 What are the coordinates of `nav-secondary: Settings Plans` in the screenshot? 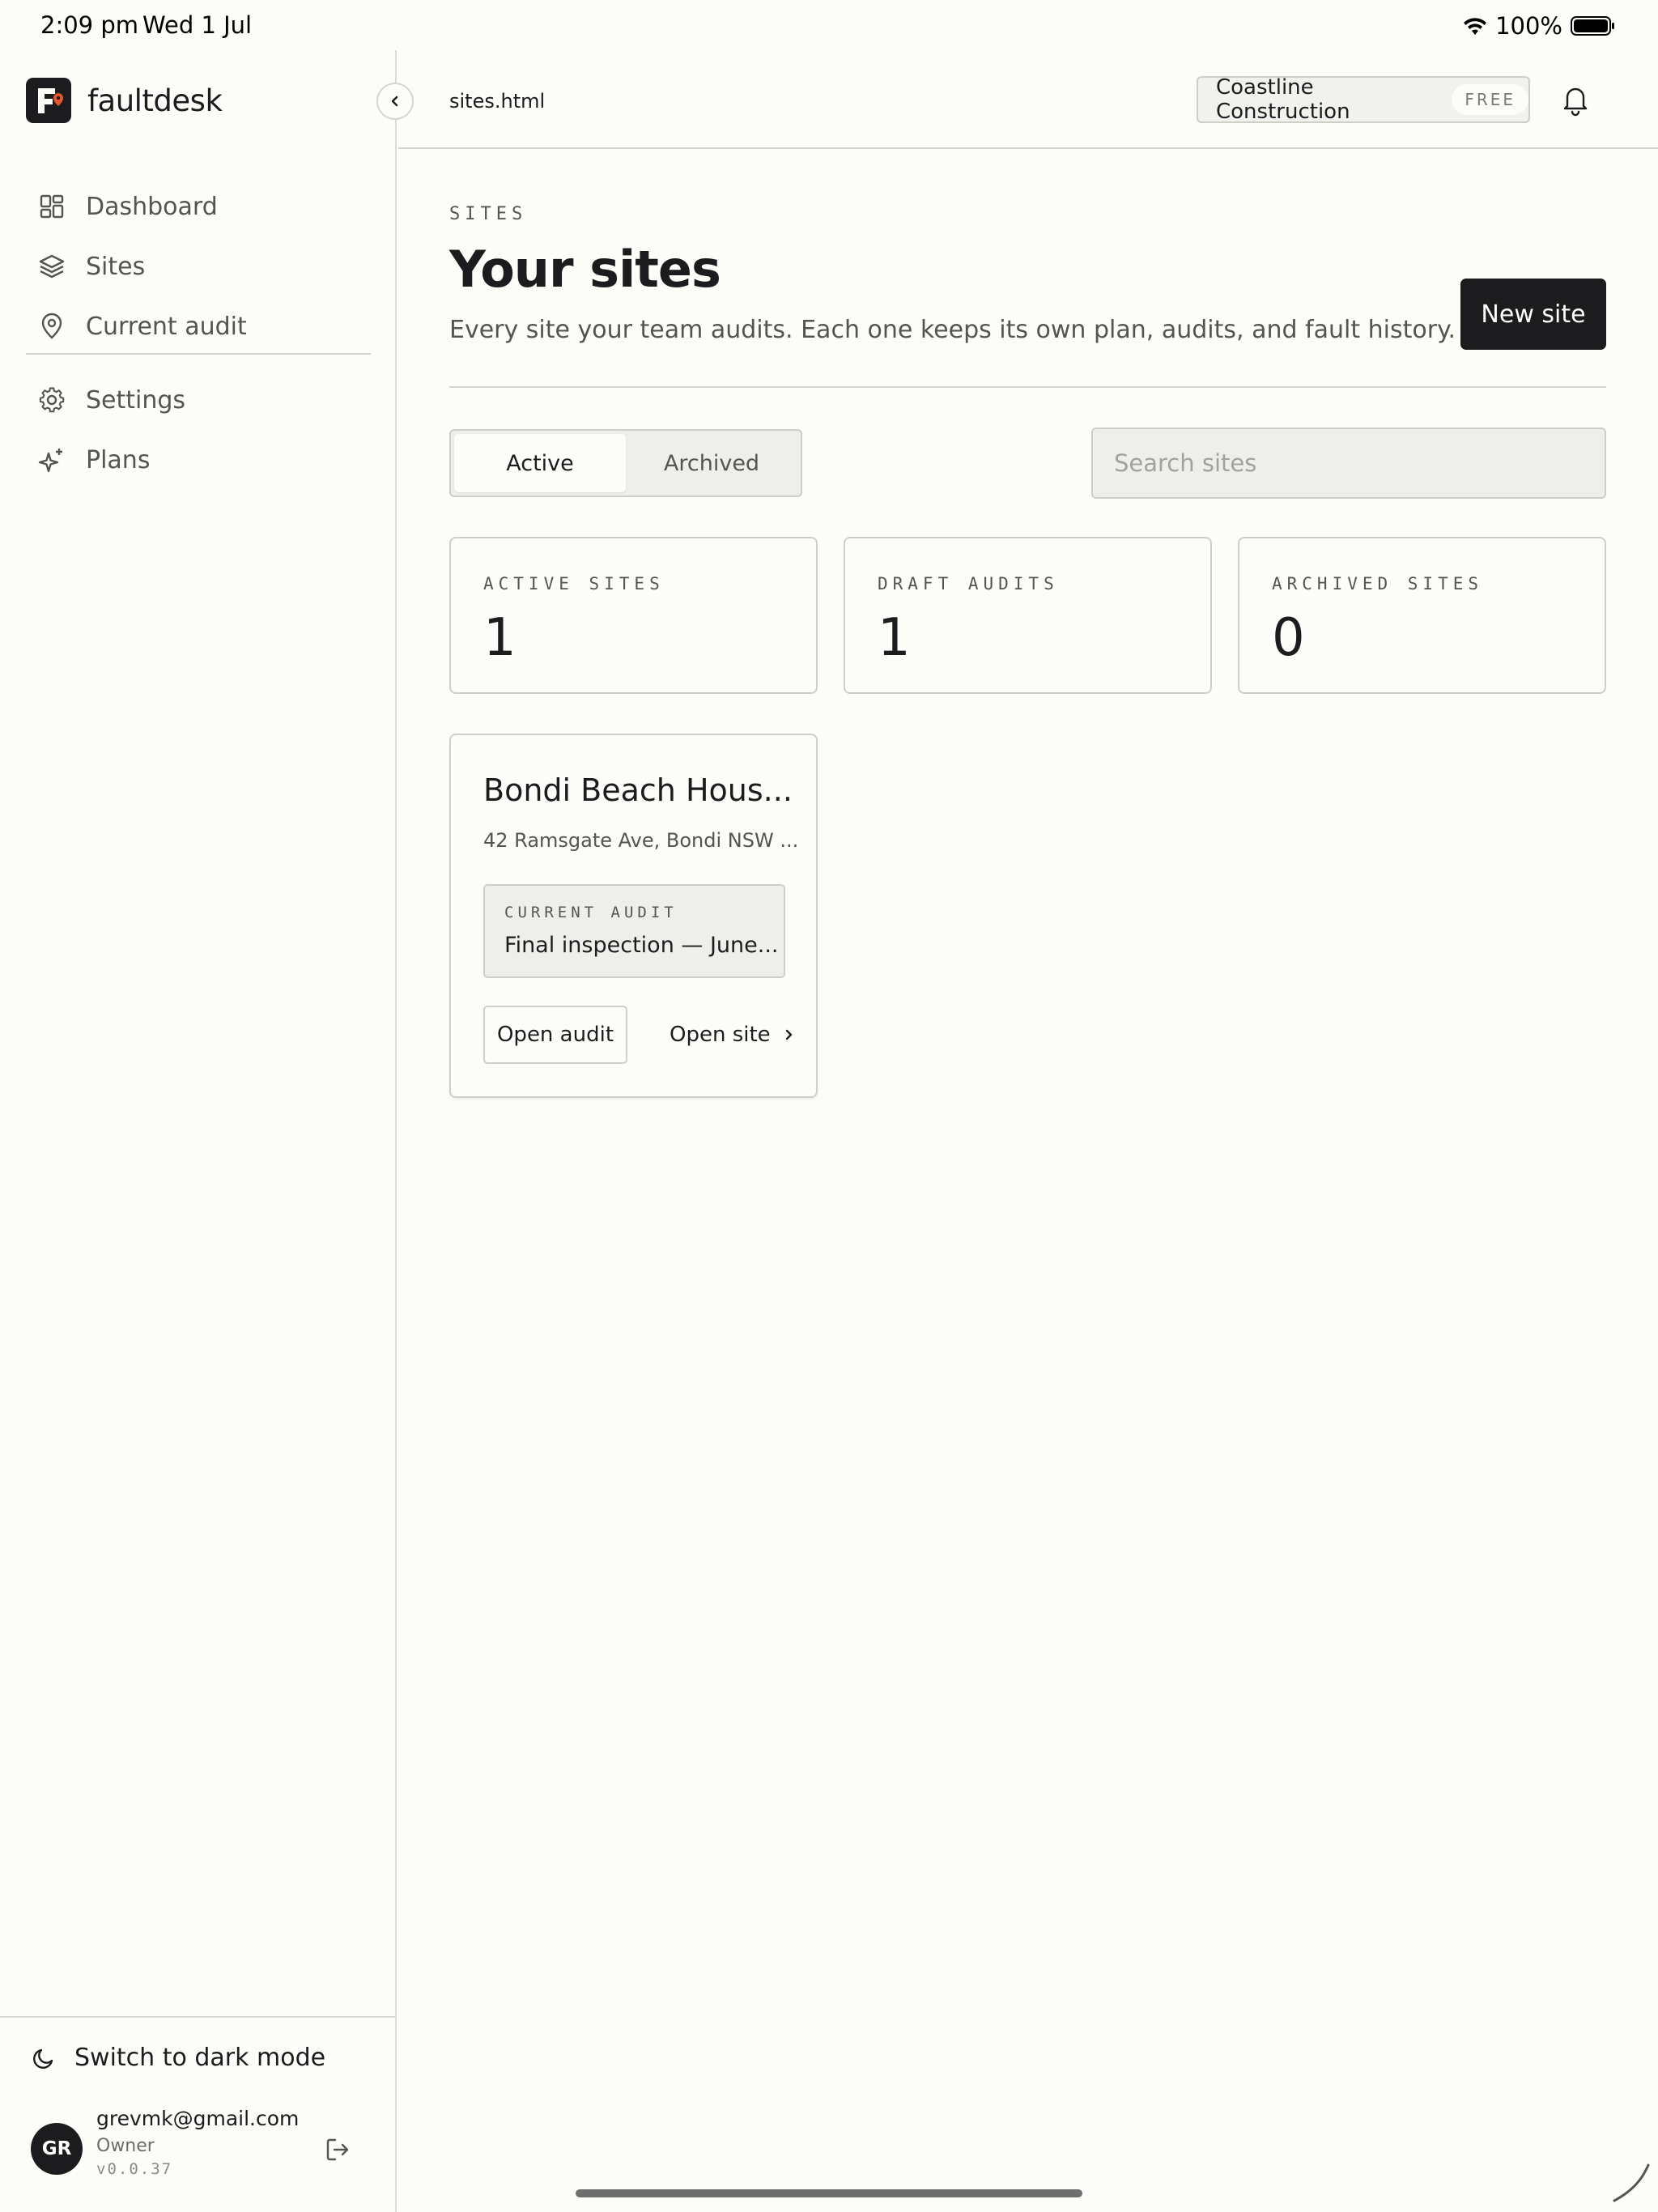 It's located at (198, 430).